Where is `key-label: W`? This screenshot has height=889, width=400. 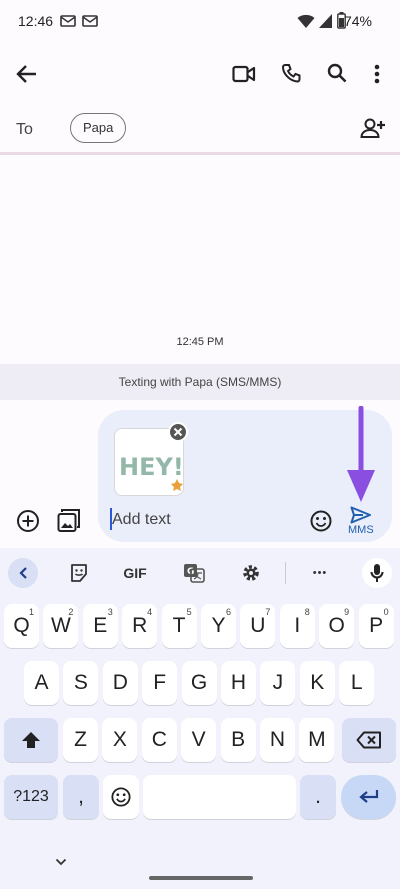
key-label: W is located at coordinates (60, 625).